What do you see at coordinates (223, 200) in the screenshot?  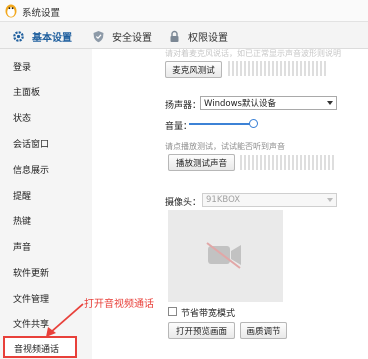 I see `camera-select-value: 91KBOX` at bounding box center [223, 200].